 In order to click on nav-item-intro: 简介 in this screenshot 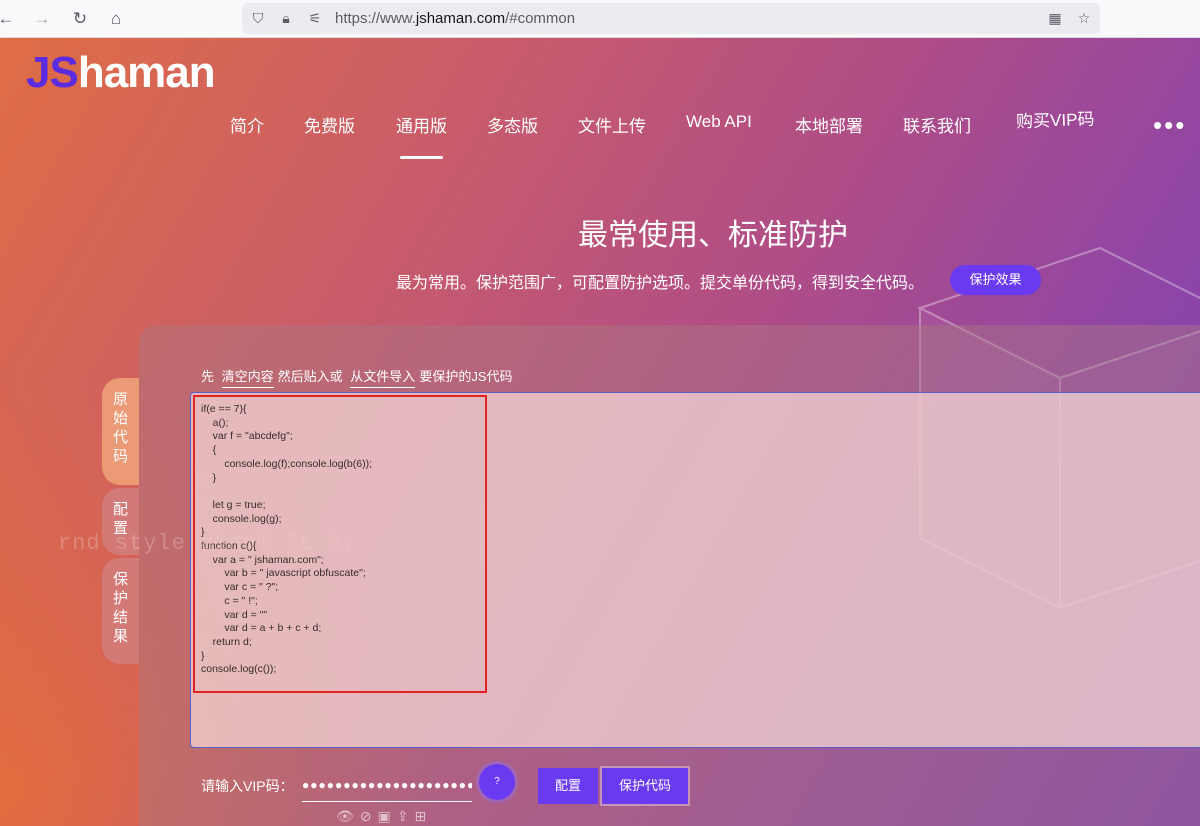, I will do `click(247, 124)`.